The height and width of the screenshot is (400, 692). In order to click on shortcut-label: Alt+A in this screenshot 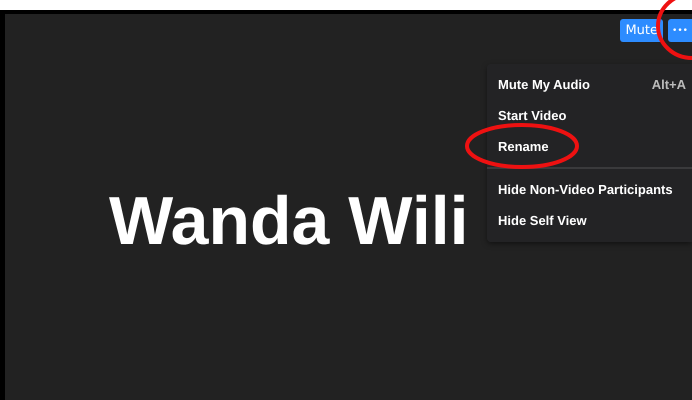, I will do `click(669, 84)`.